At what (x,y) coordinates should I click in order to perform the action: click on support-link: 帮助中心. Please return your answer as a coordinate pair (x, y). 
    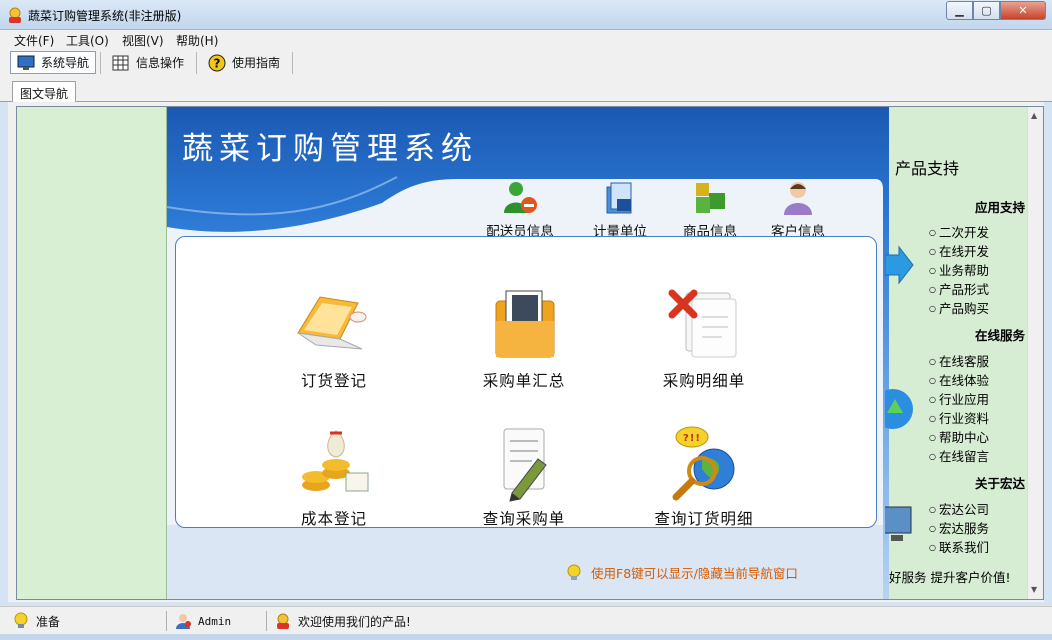
    Looking at the image, I should click on (959, 436).